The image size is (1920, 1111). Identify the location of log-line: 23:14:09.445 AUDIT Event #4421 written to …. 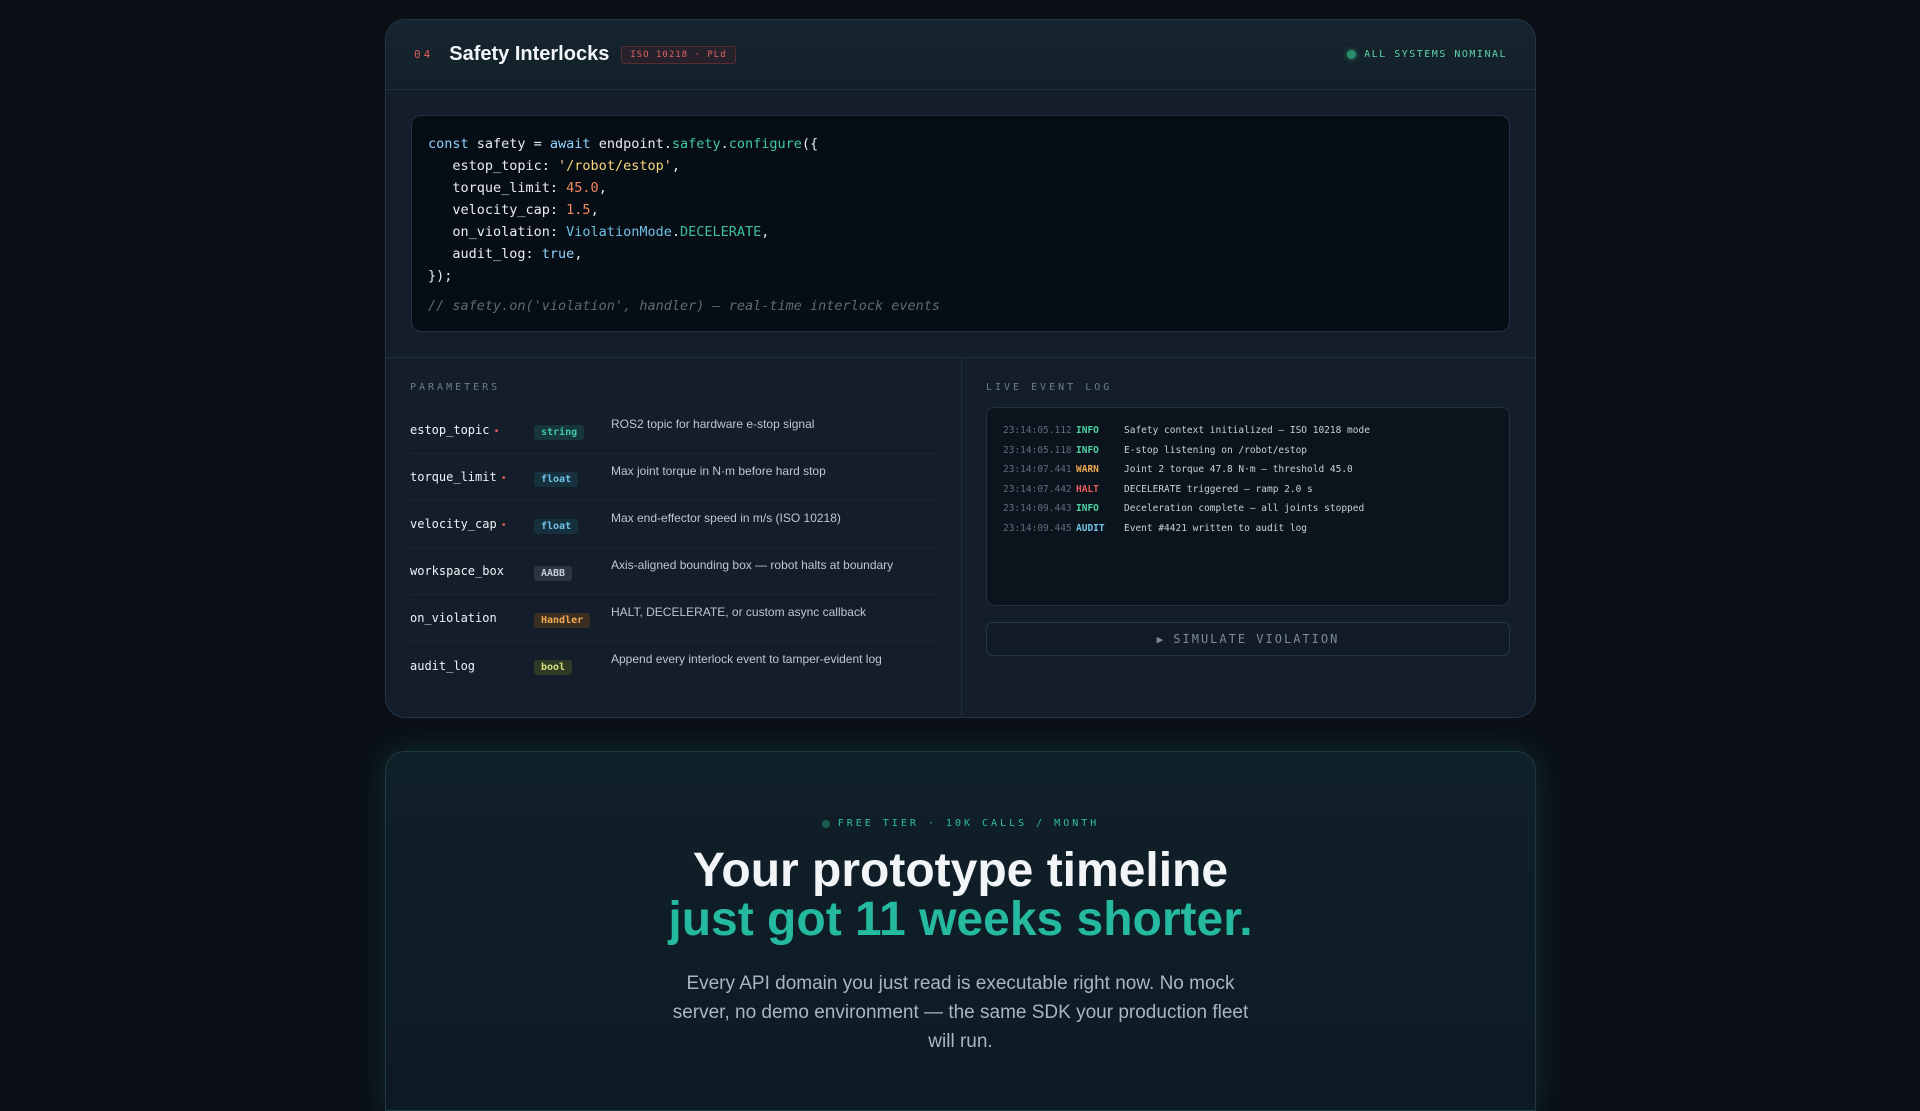
(1248, 529).